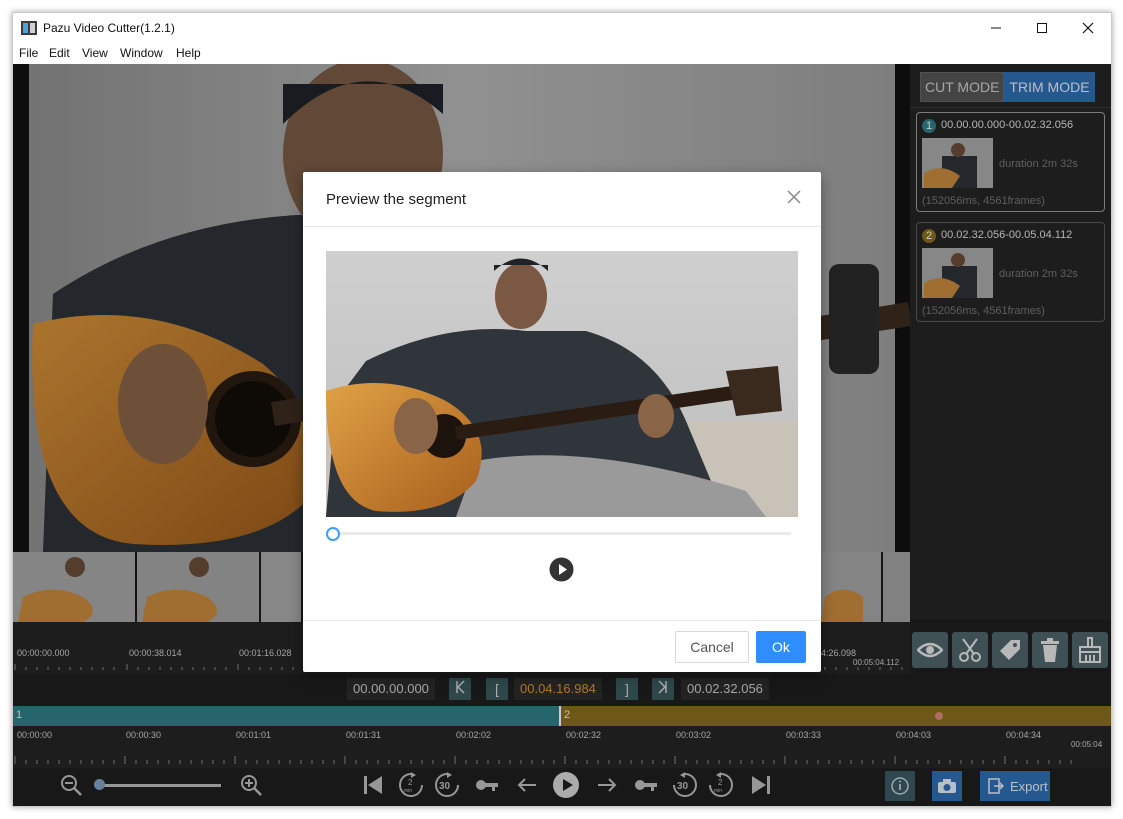 The width and height of the screenshot is (1123, 819). What do you see at coordinates (141, 53) in the screenshot?
I see `menu-window: Window` at bounding box center [141, 53].